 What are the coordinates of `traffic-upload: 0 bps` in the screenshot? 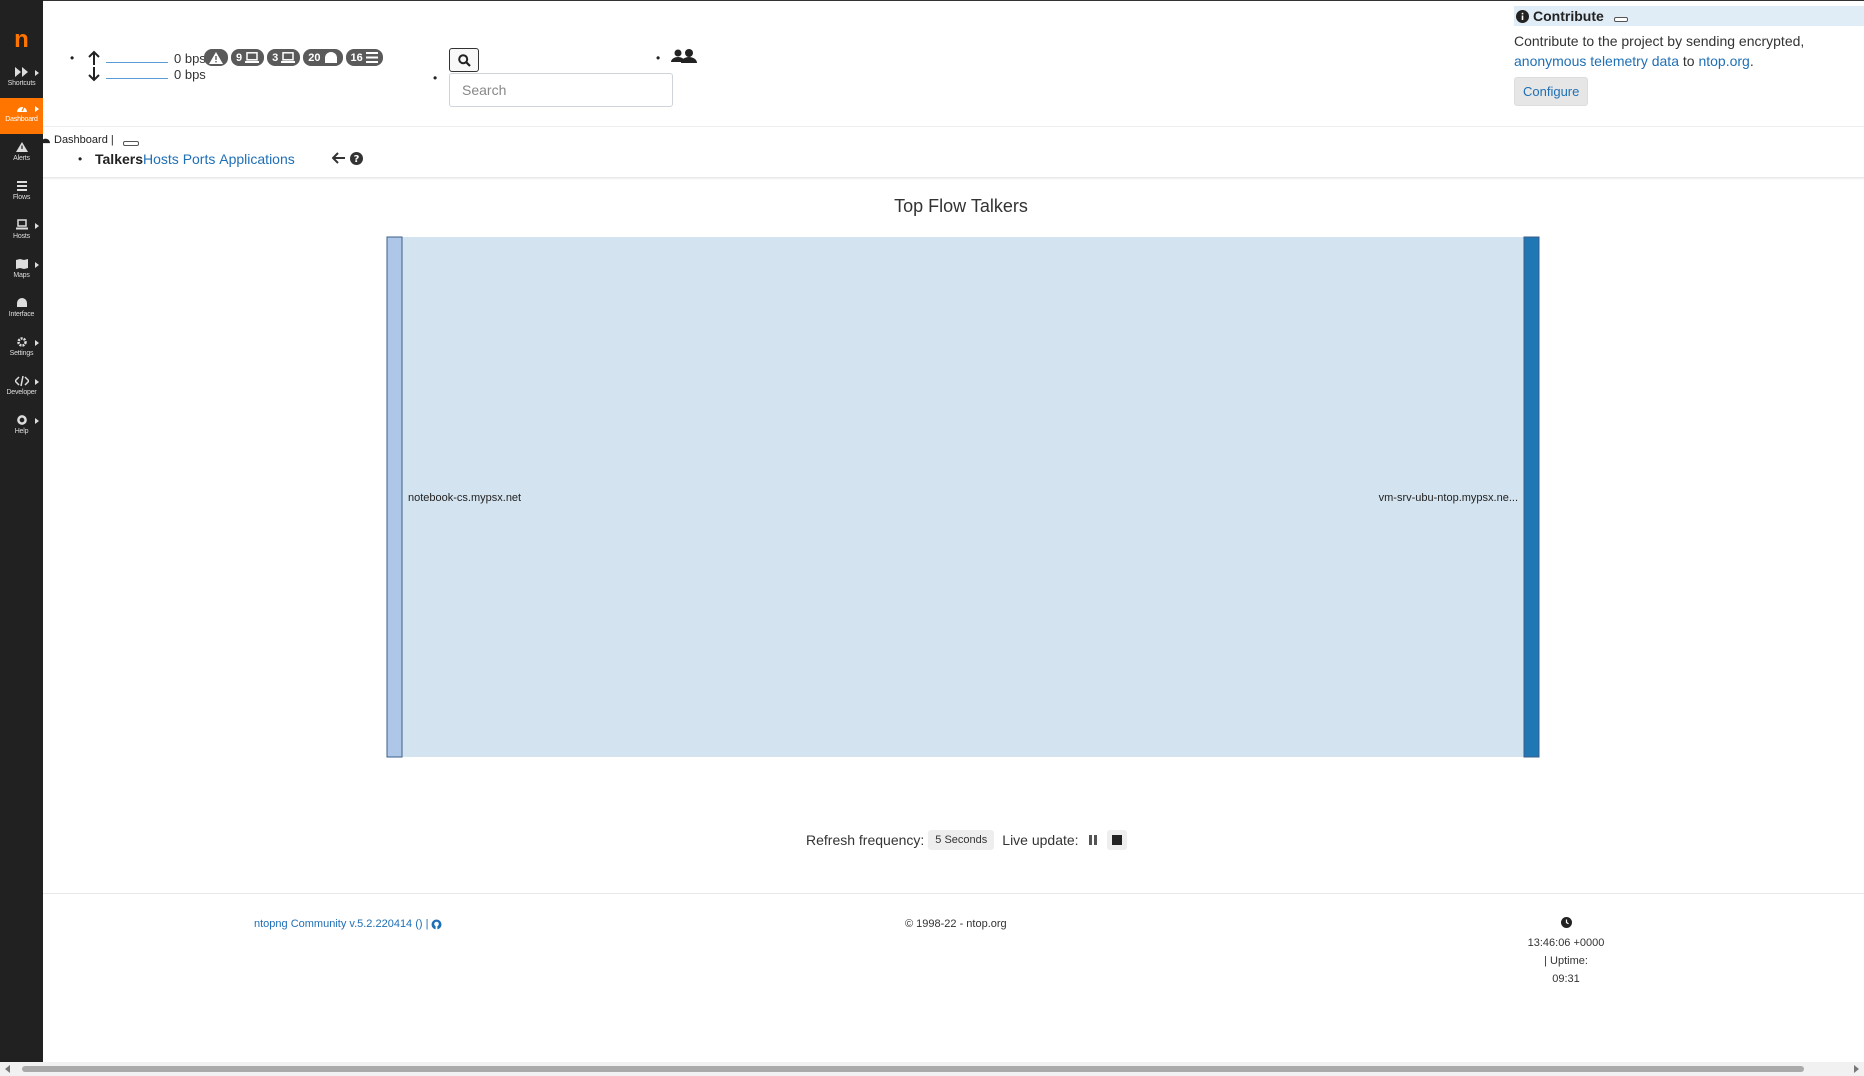 It's located at (147, 58).